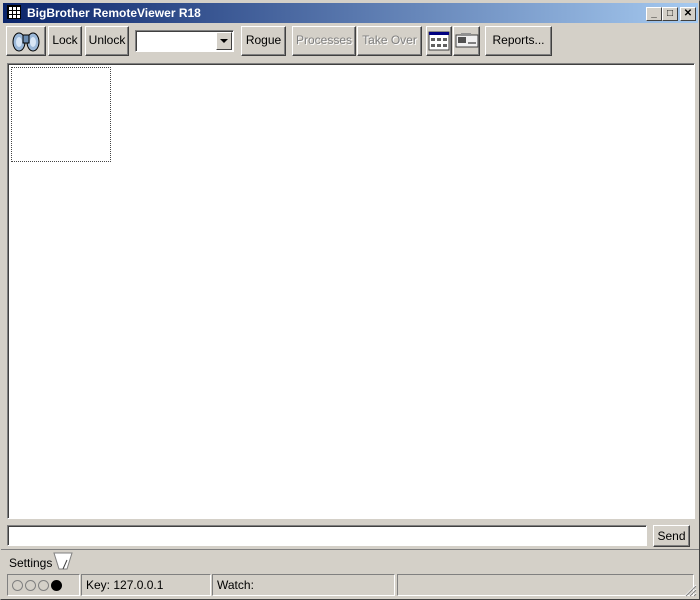 The width and height of the screenshot is (700, 600). Describe the element at coordinates (670, 14) in the screenshot. I see `maximize-button: □` at that location.